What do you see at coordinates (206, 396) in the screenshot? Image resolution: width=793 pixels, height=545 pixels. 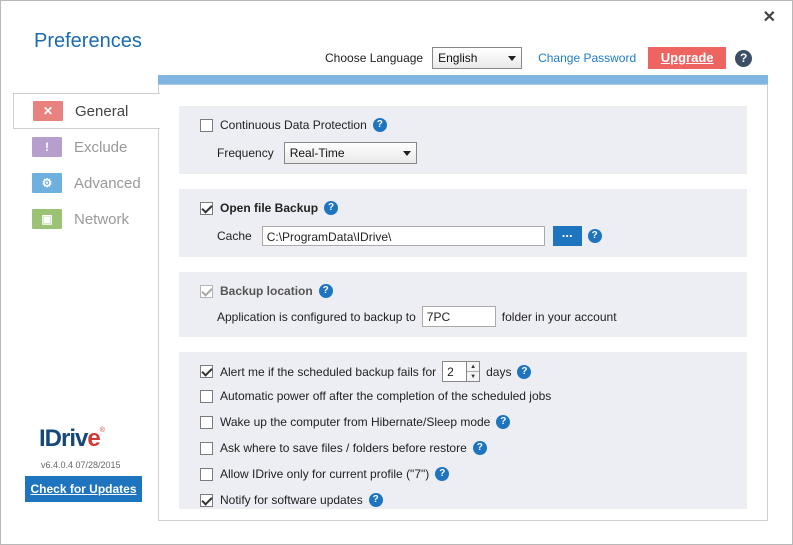 I see `power-off-checkbox` at bounding box center [206, 396].